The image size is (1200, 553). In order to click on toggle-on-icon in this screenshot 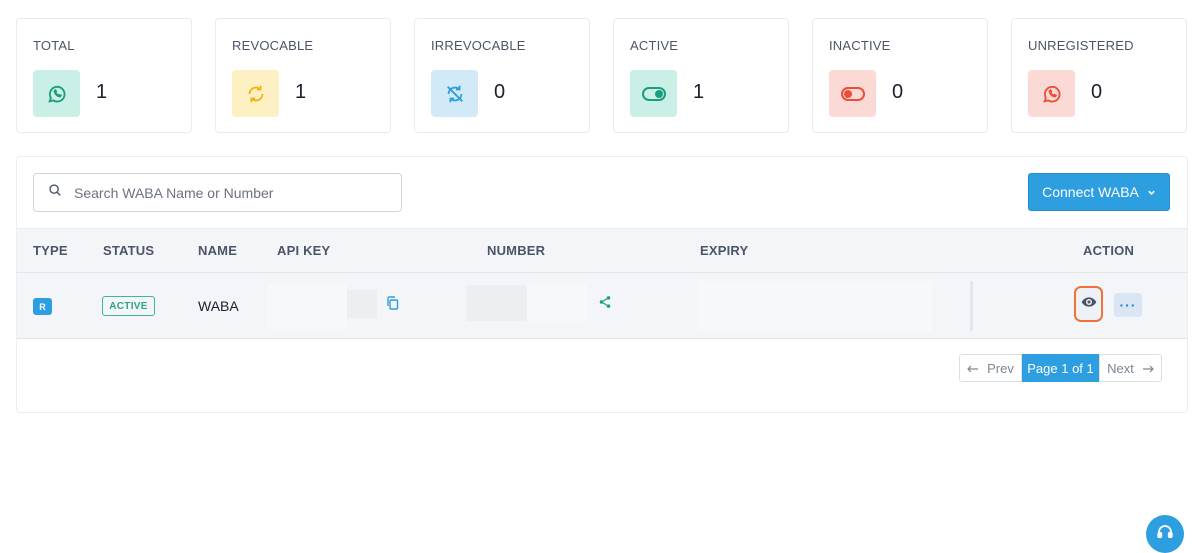, I will do `click(653, 93)`.